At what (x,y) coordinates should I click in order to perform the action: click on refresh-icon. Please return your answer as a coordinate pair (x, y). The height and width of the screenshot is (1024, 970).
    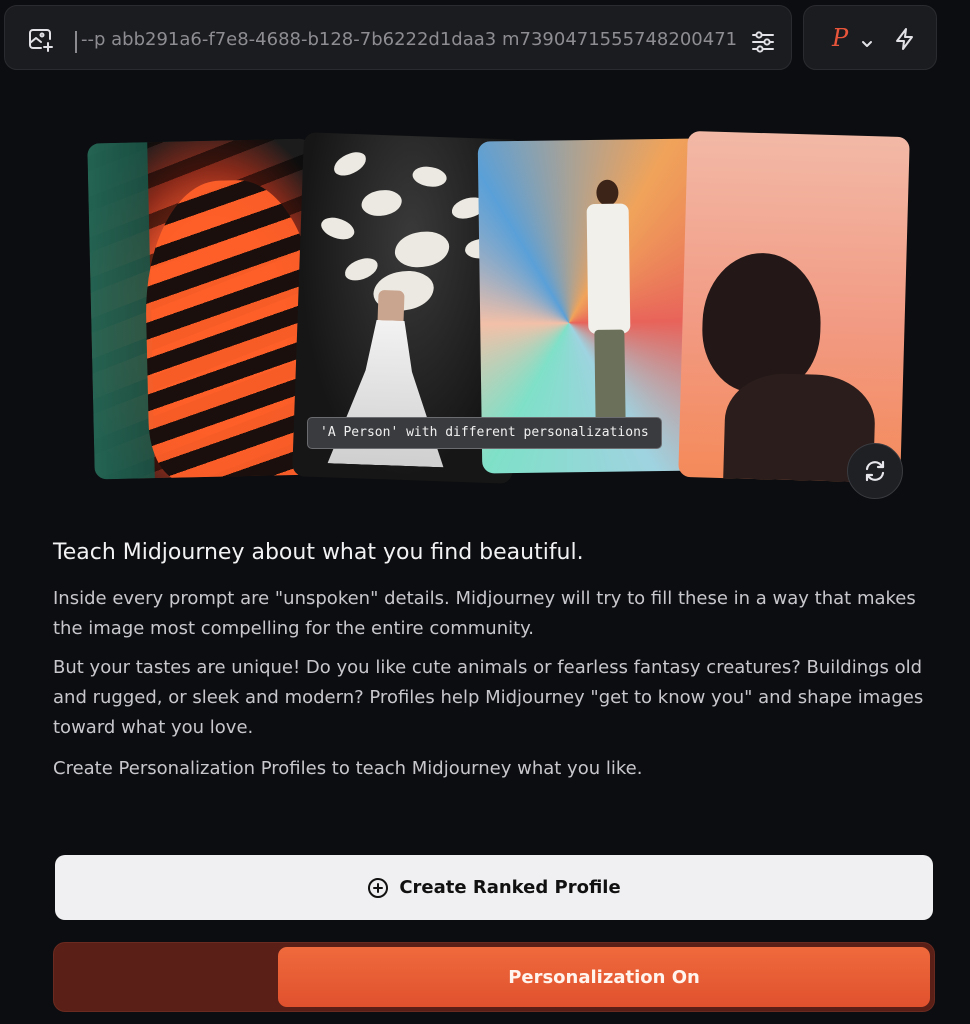
    Looking at the image, I should click on (875, 471).